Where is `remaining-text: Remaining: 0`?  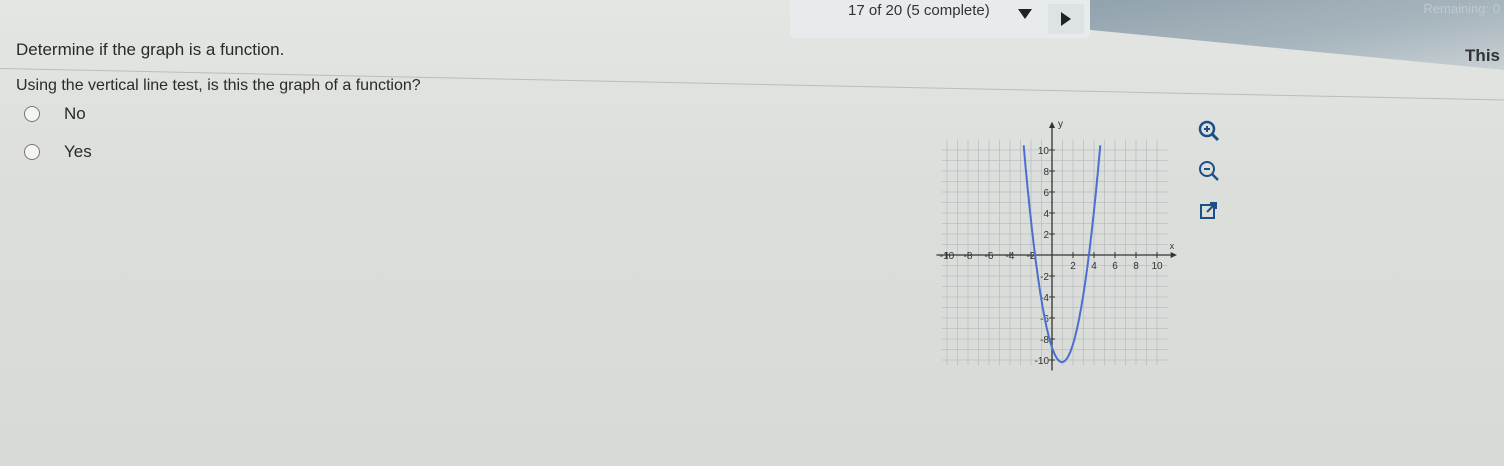 remaining-text: Remaining: 0 is located at coordinates (1461, 8).